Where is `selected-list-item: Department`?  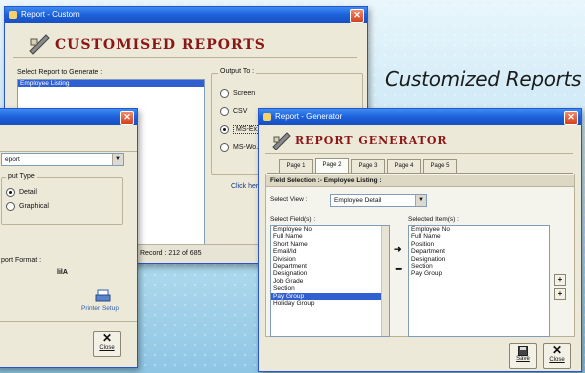 selected-list-item: Department is located at coordinates (479, 251).